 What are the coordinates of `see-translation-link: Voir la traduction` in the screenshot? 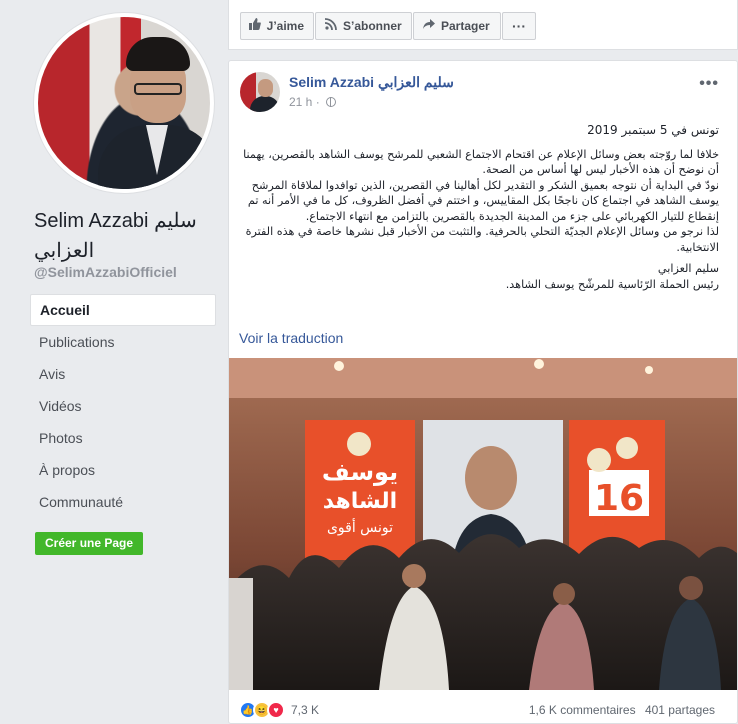 It's located at (291, 338).